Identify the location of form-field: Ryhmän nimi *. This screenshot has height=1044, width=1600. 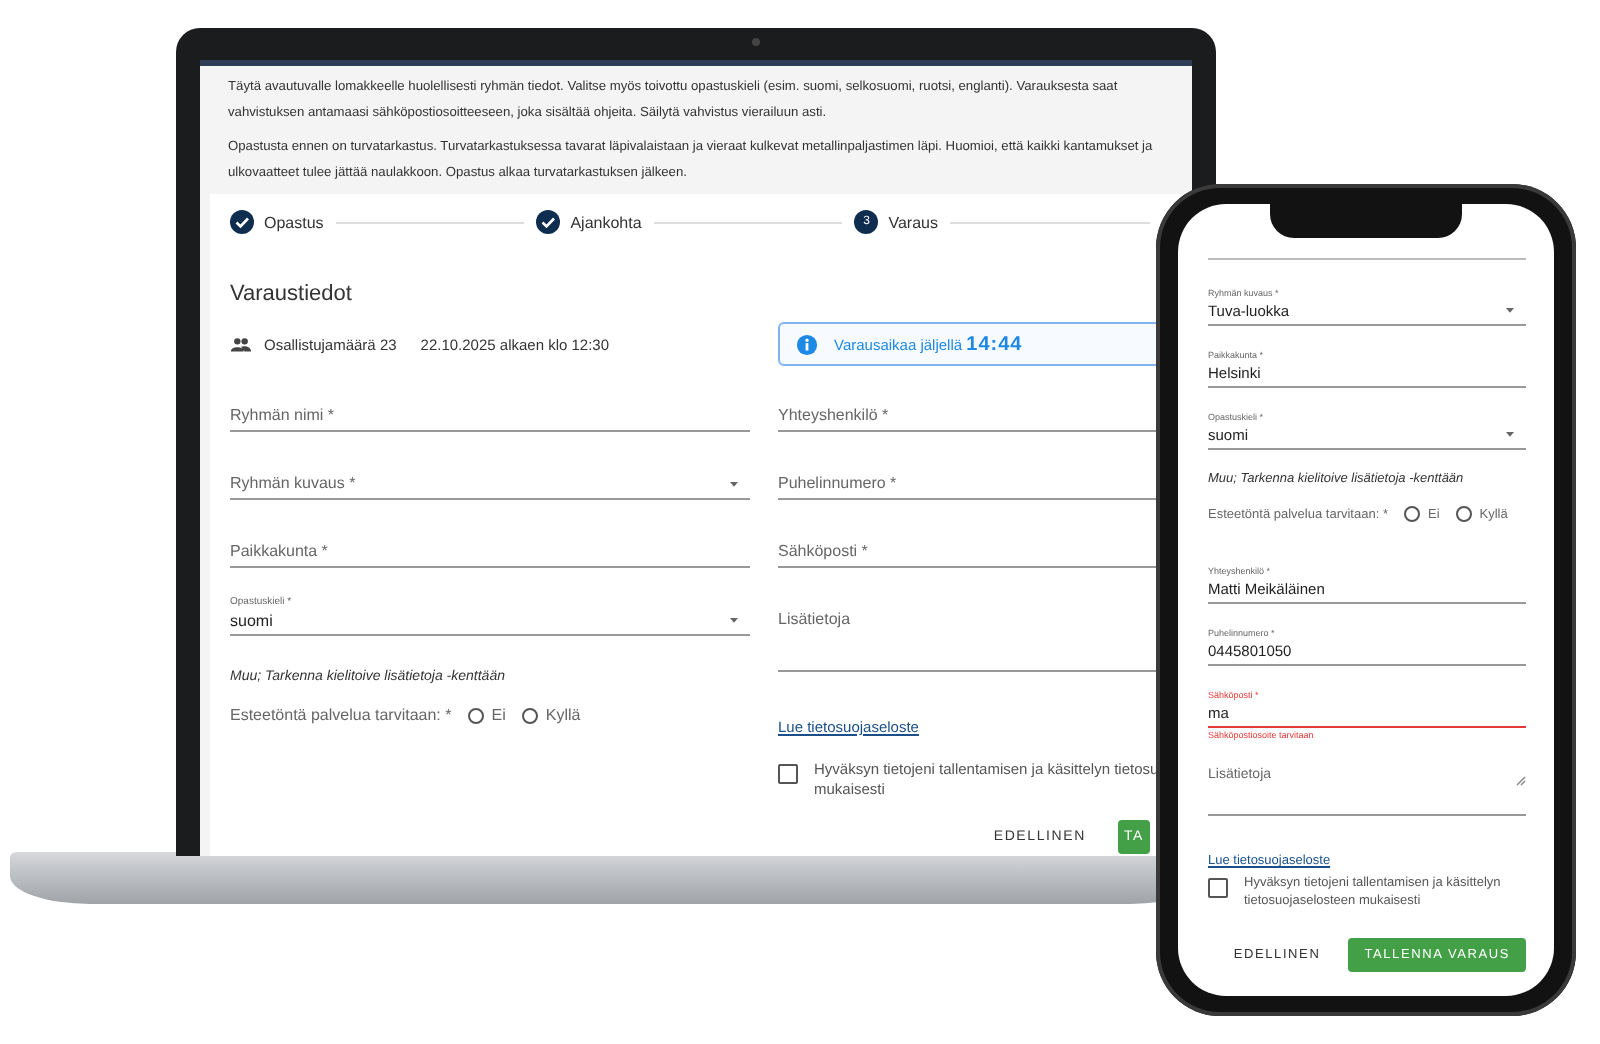
(490, 413).